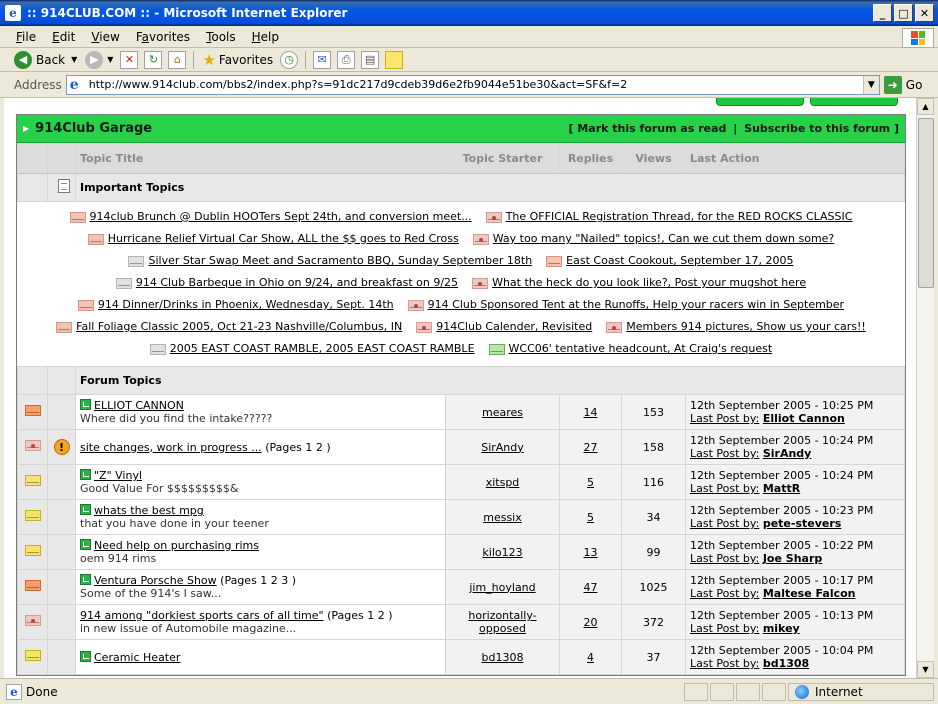 This screenshot has width=938, height=704. What do you see at coordinates (924, 13) in the screenshot?
I see `close-button: ✕` at bounding box center [924, 13].